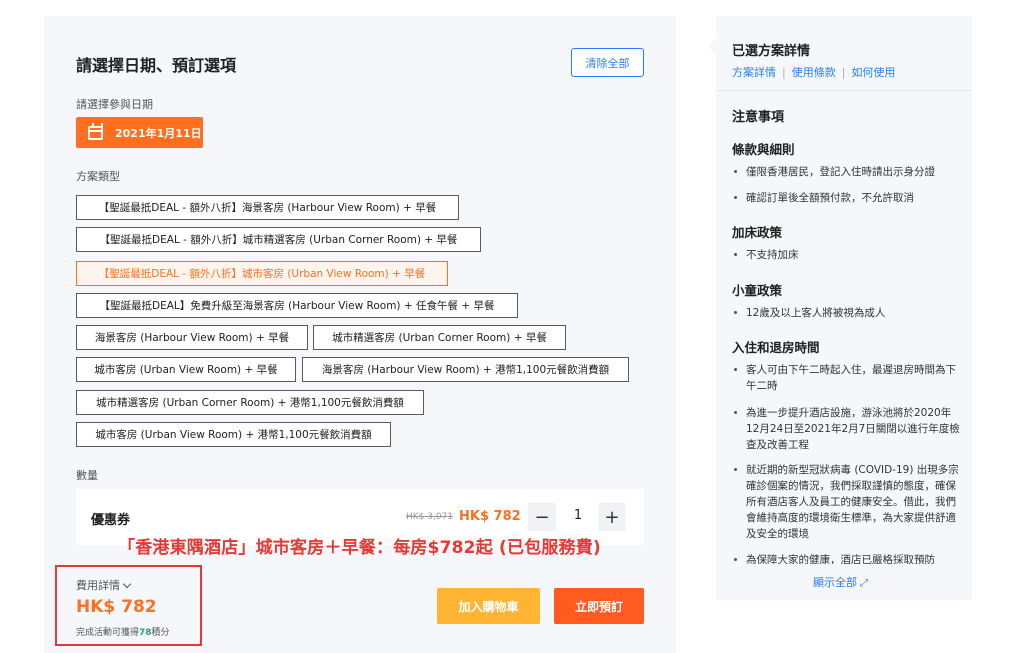  What do you see at coordinates (542, 517) in the screenshot?
I see `decrease-quantity-button: −` at bounding box center [542, 517].